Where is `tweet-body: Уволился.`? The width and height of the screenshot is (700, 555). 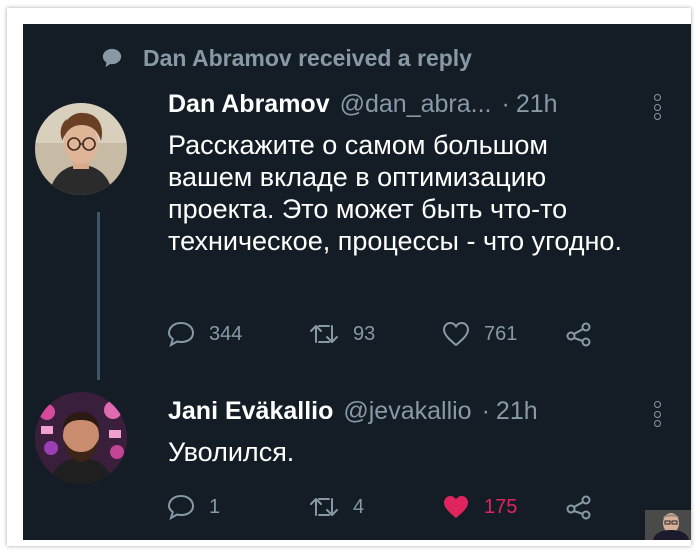
tweet-body: Уволился. is located at coordinates (231, 452).